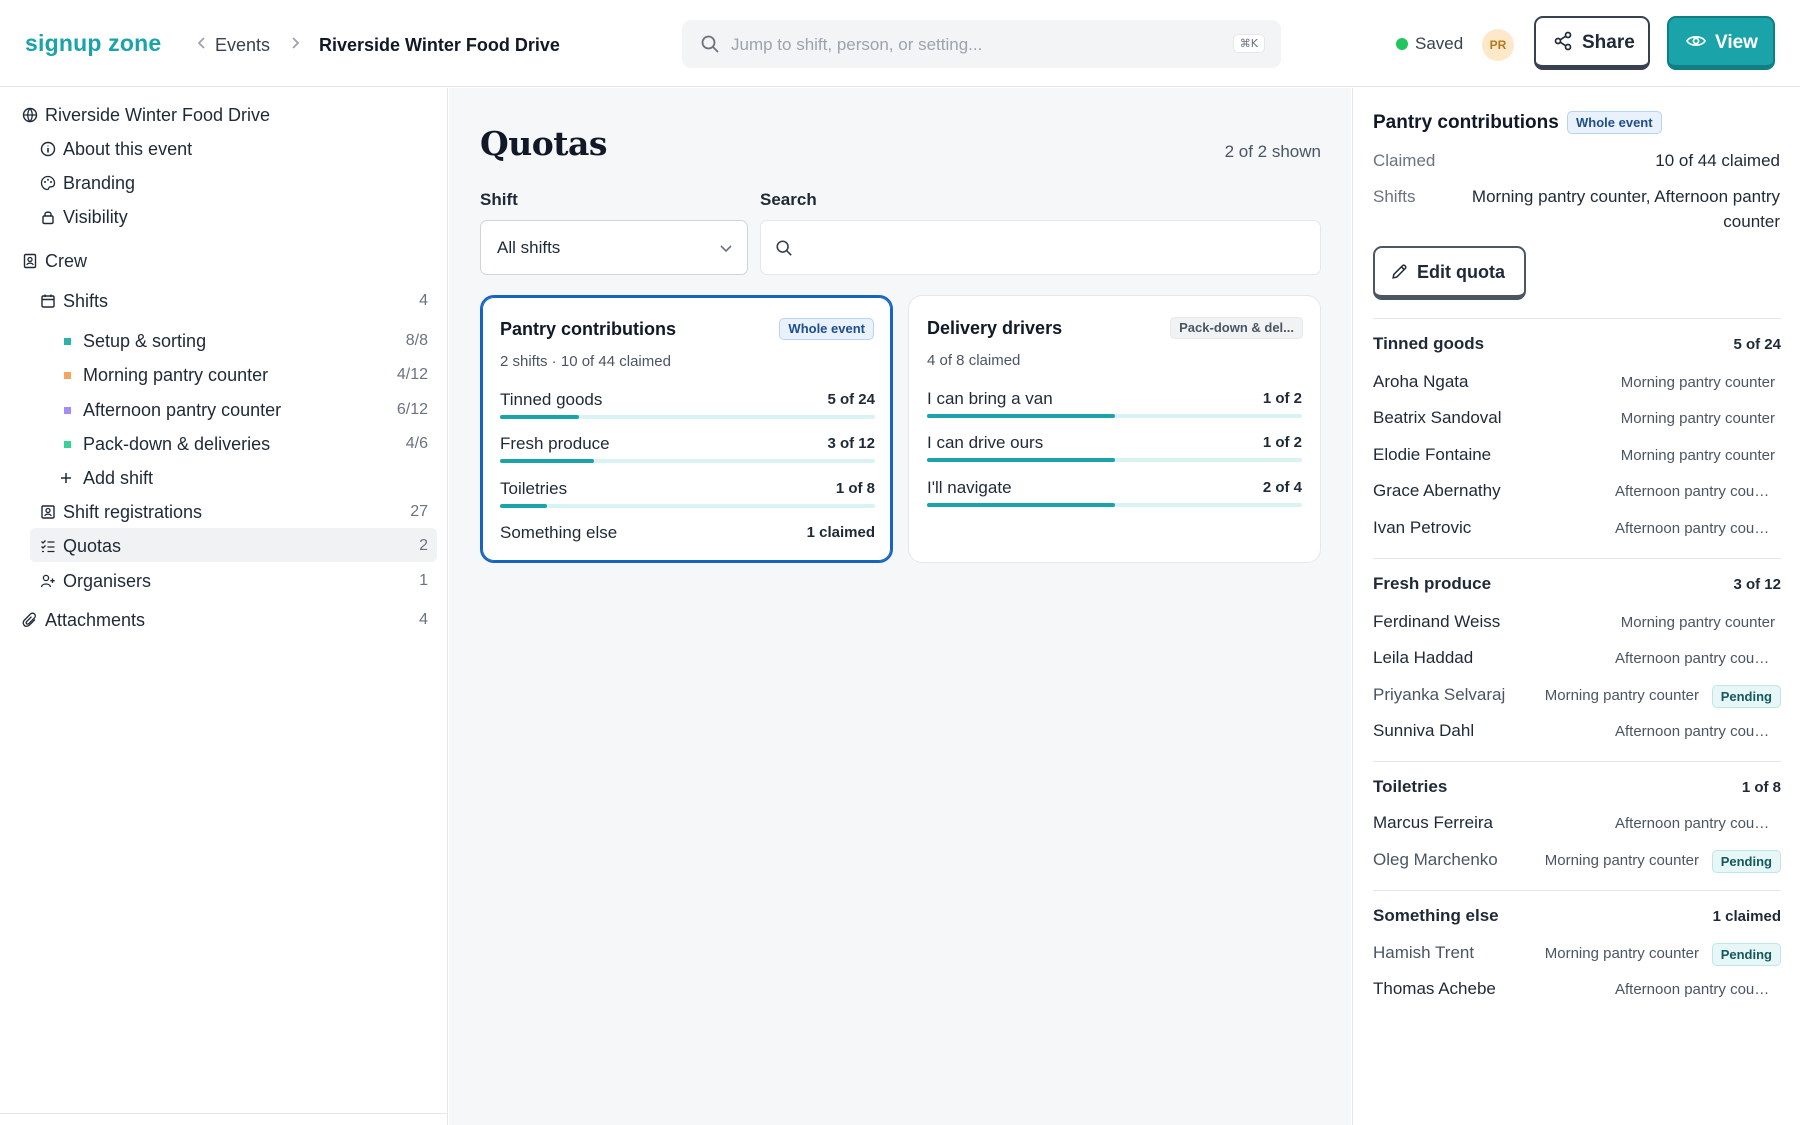  Describe the element at coordinates (242, 45) in the screenshot. I see `breadcrumb-events-link: Events` at that location.